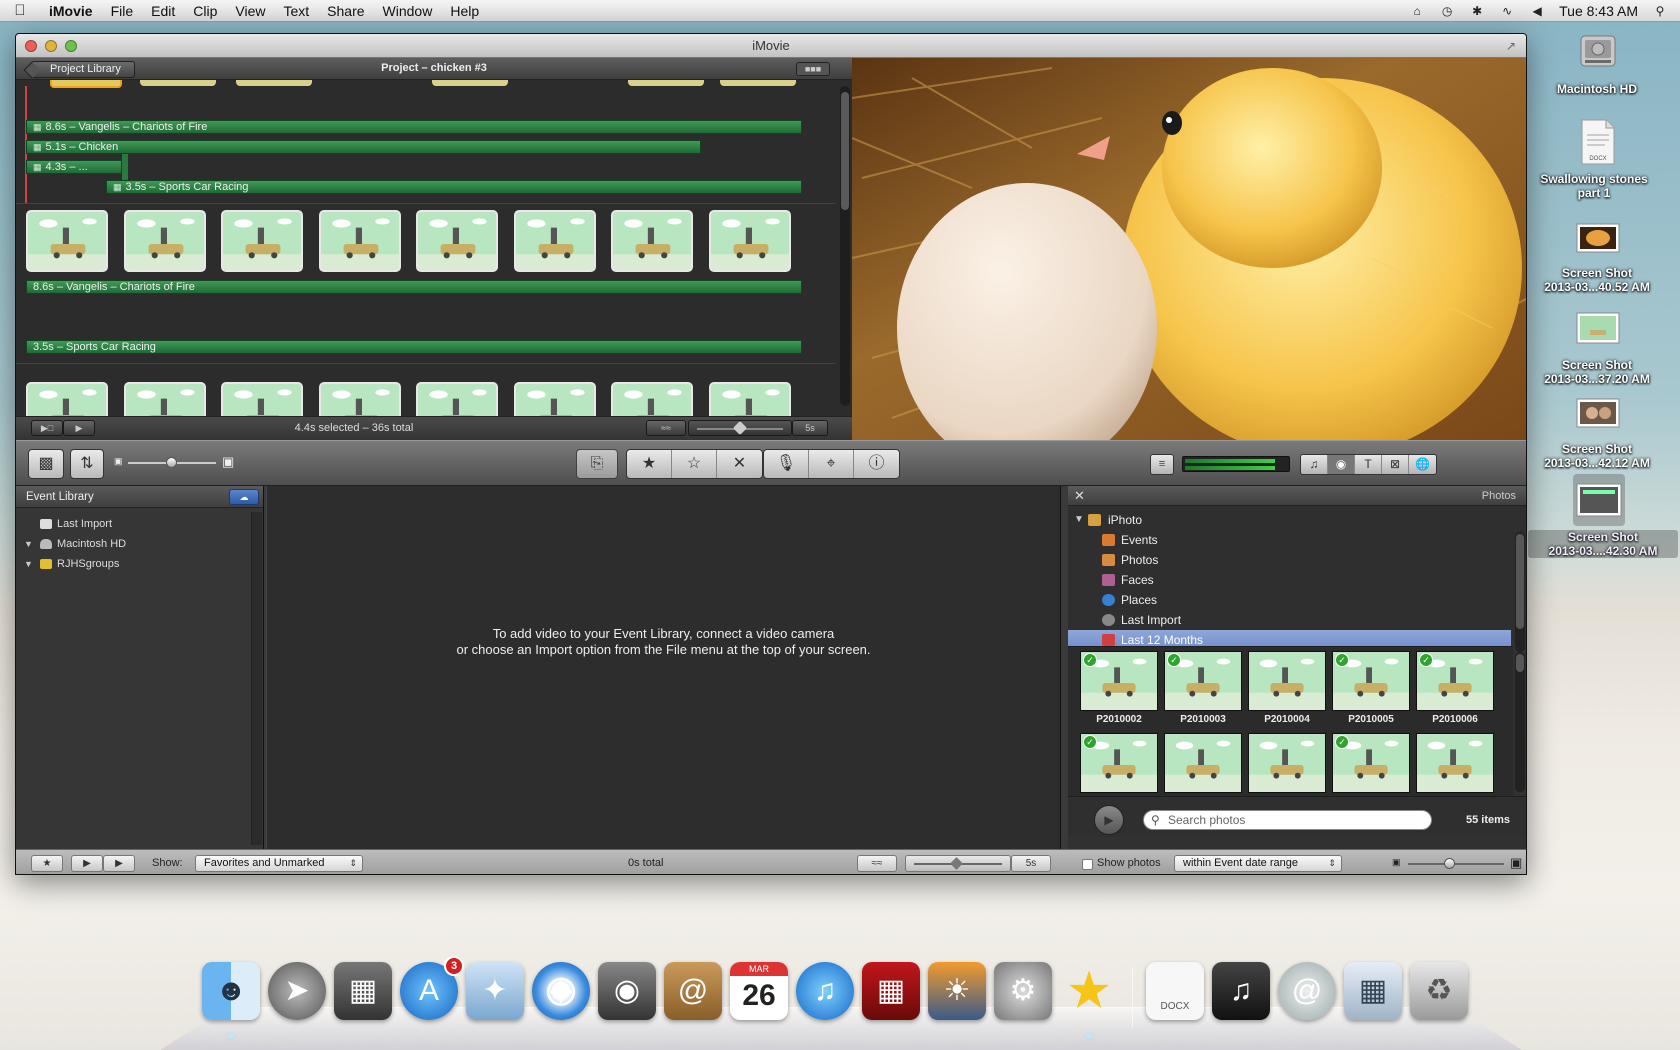 This screenshot has height=1050, width=1680. I want to click on show-filter-select: Favorites and Unmarked ⇕, so click(279, 863).